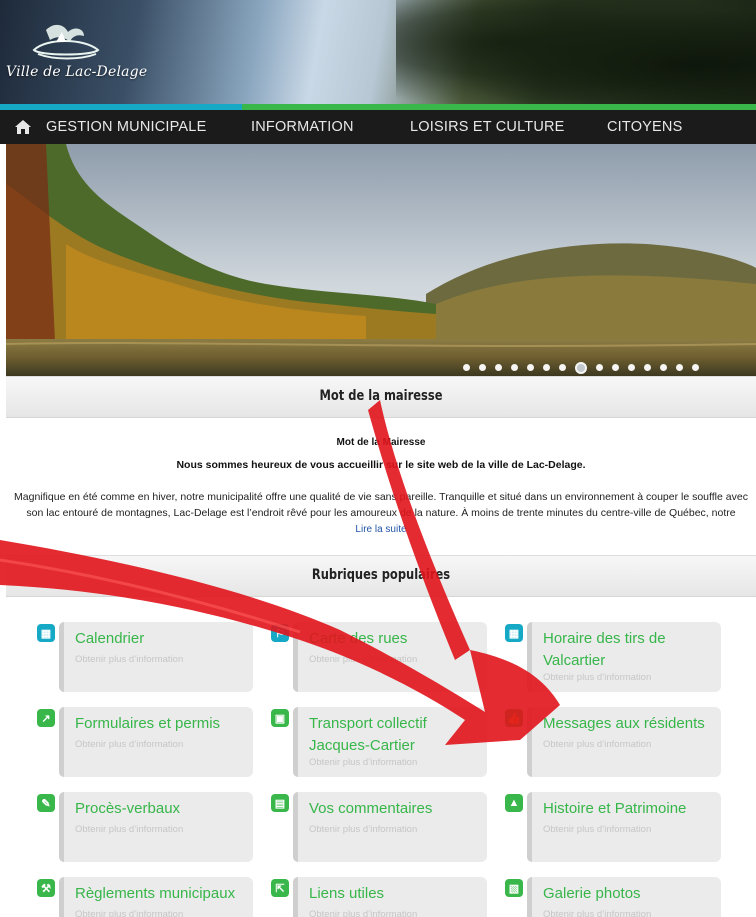 The height and width of the screenshot is (917, 756). I want to click on card-title: Formulaires et permis, so click(163, 724).